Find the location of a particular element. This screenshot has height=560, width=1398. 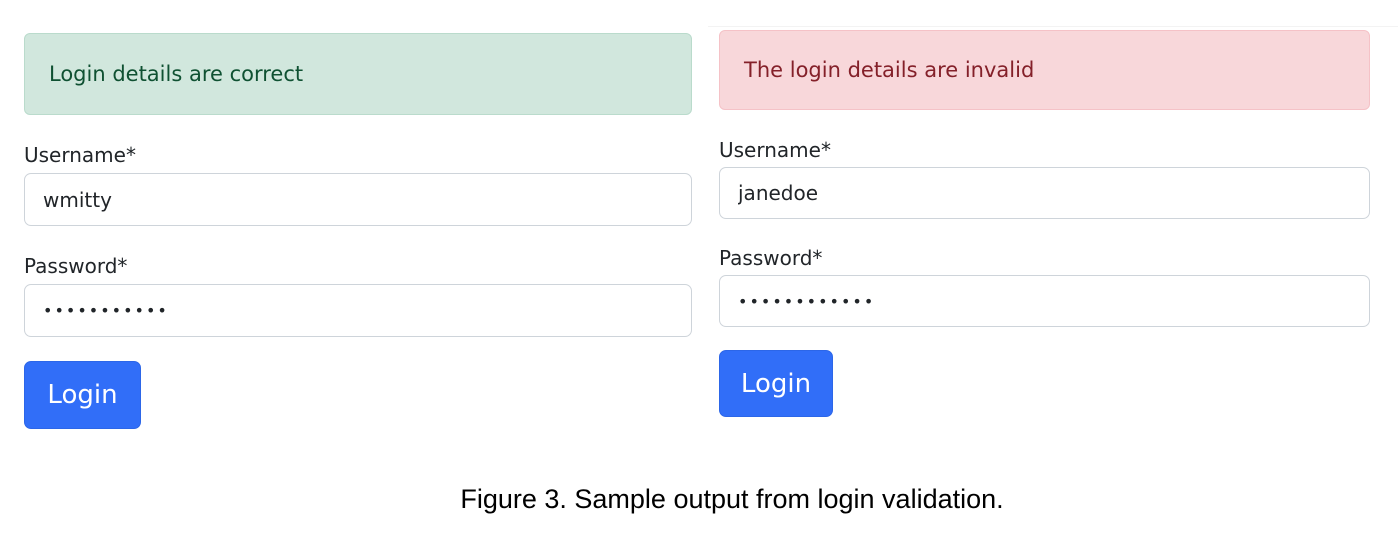

top-divider is located at coordinates (1053, 26).